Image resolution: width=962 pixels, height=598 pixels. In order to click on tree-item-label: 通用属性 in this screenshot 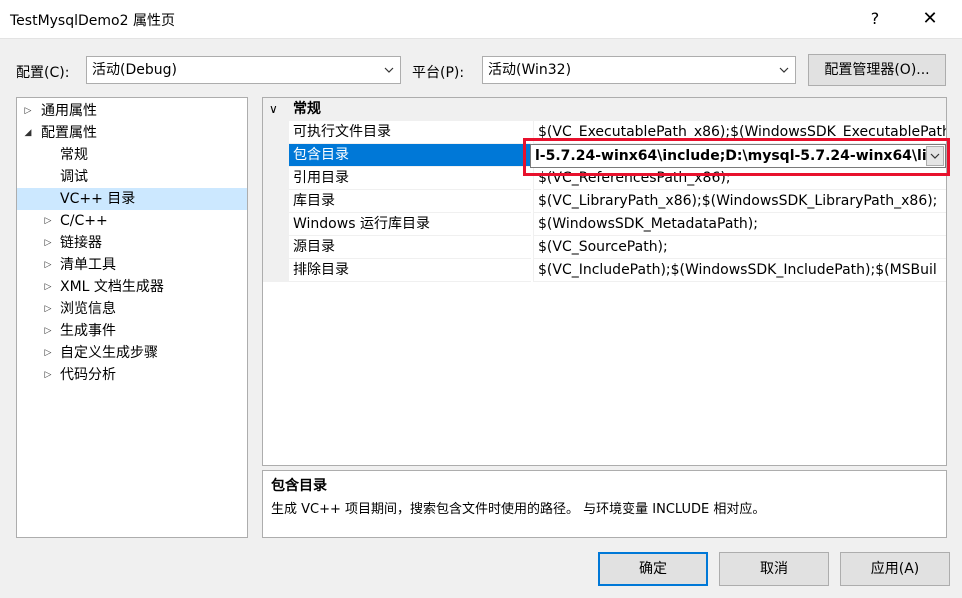, I will do `click(69, 111)`.